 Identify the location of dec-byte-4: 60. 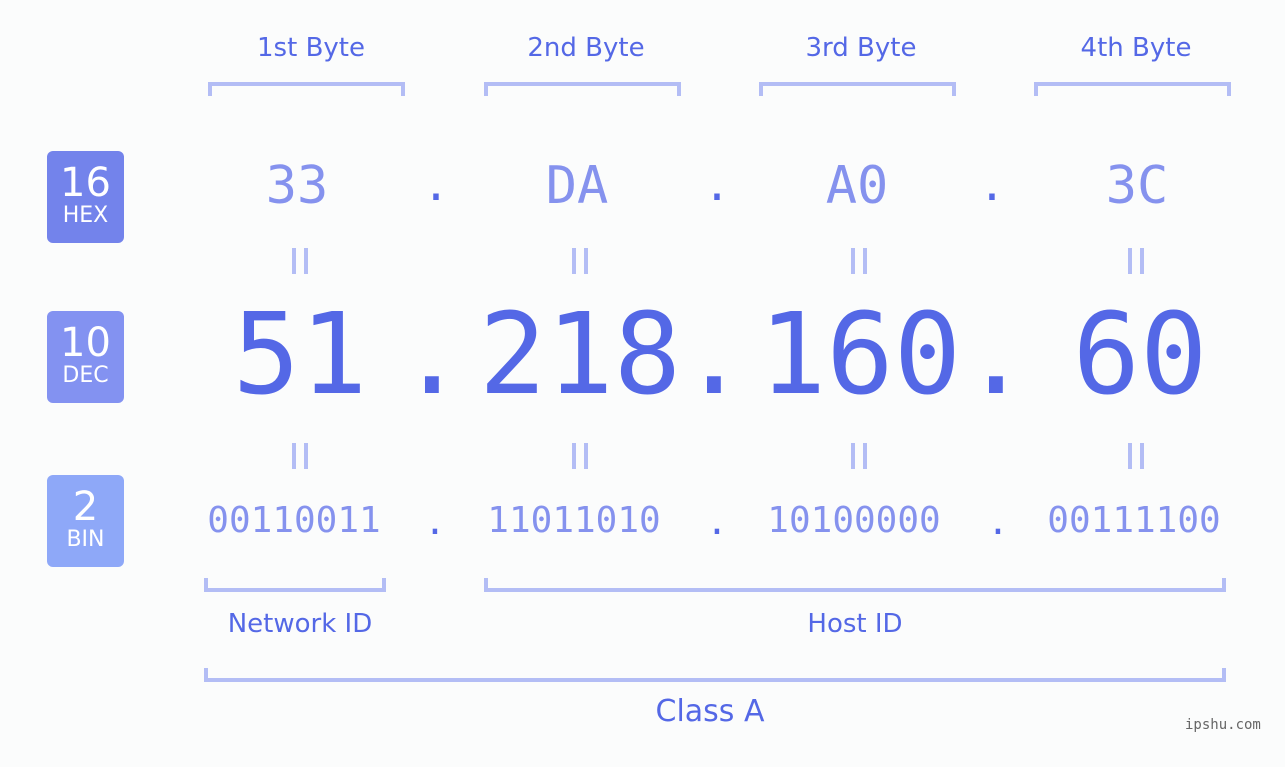
(1140, 355).